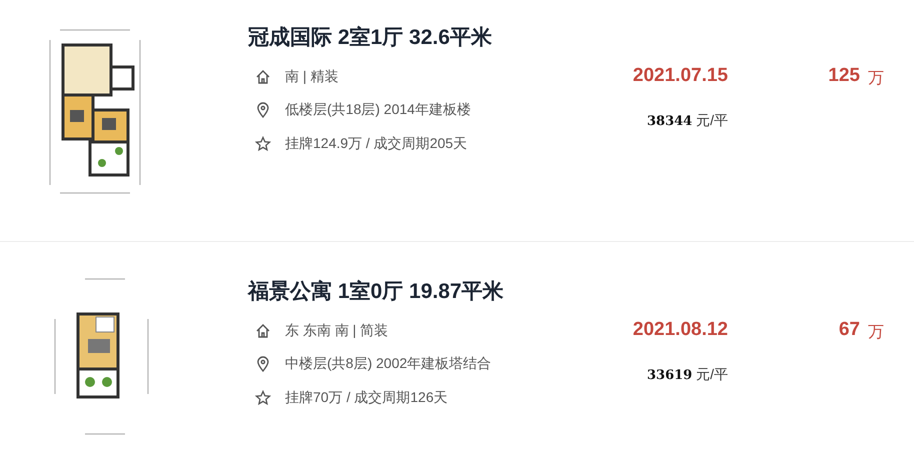 Image resolution: width=914 pixels, height=475 pixels. I want to click on deal-date: 2021.08.12, so click(680, 330).